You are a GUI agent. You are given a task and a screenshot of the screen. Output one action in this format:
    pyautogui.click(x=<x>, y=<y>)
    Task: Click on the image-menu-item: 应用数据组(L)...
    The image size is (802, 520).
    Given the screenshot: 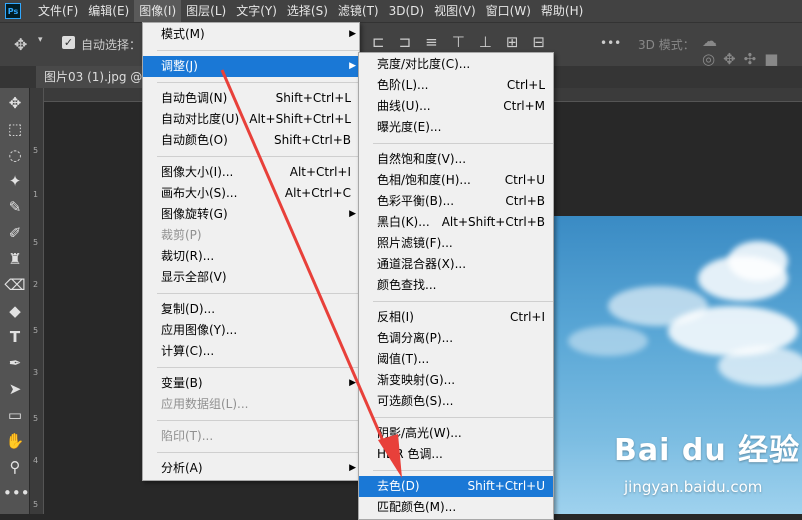 What is the action you would take?
    pyautogui.click(x=251, y=404)
    